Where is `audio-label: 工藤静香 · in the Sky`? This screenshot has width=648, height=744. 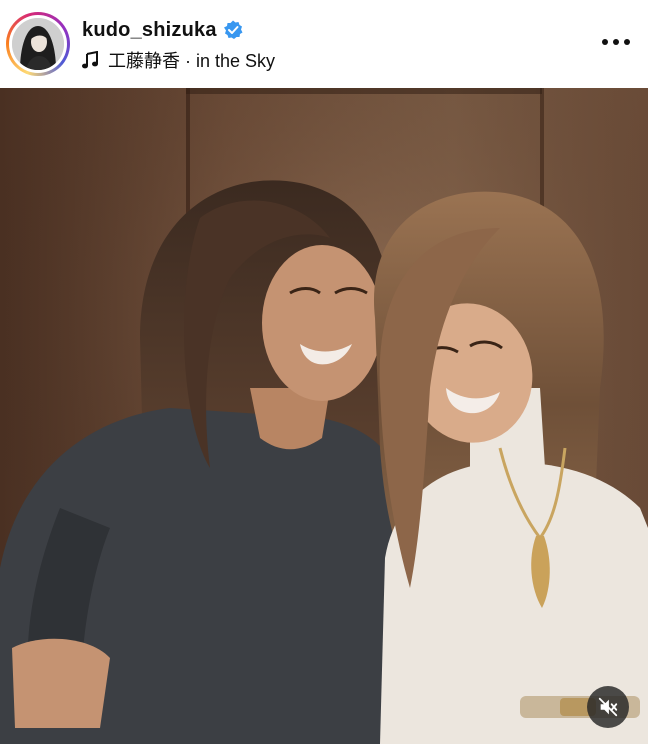
audio-label: 工藤静香 · in the Sky is located at coordinates (192, 61).